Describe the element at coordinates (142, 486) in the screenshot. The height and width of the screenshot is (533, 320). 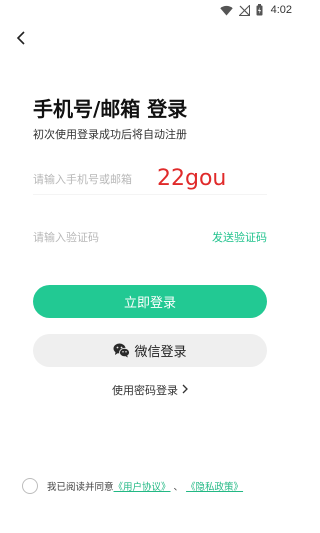
I see `user-agreement-link: 《用户协议》` at that location.